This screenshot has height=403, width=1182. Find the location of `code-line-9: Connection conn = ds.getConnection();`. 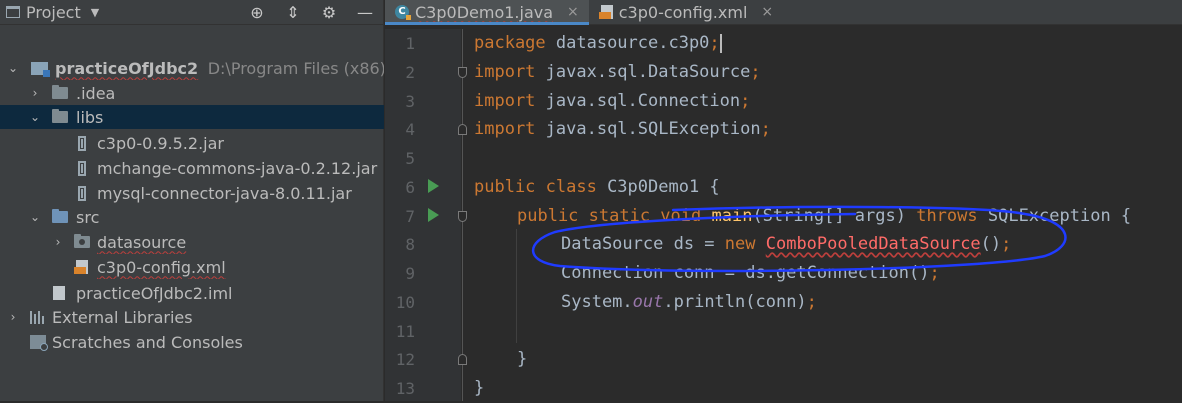

code-line-9: Connection conn = ds.getConnection(); is located at coordinates (750, 273).